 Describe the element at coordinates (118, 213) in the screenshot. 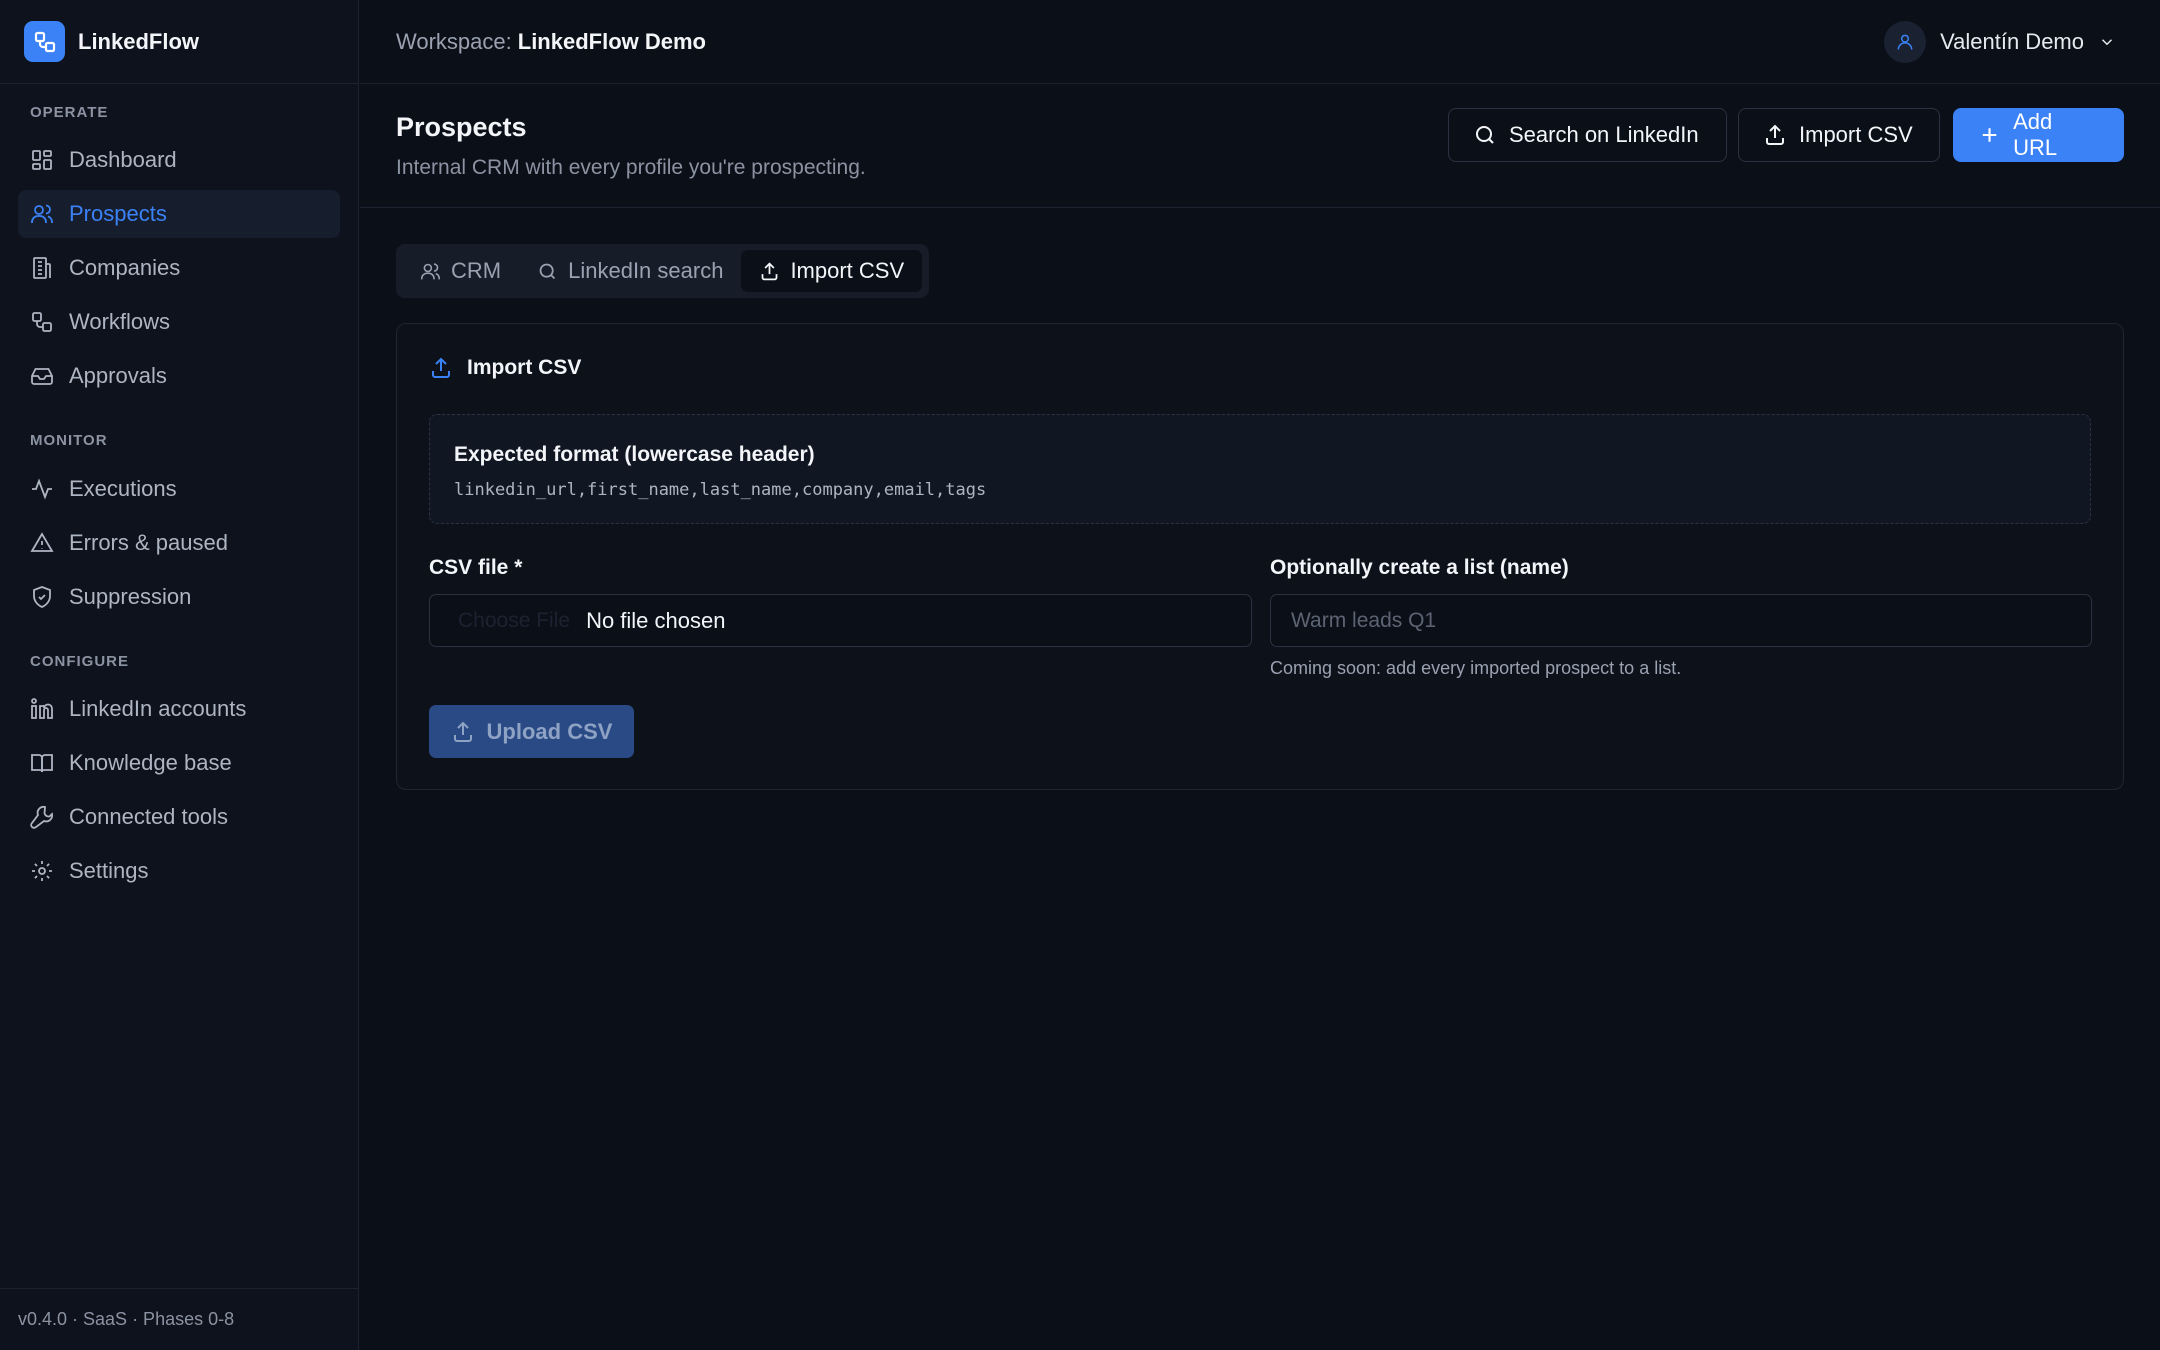

I see `sidebar-item-label: Prospects` at that location.